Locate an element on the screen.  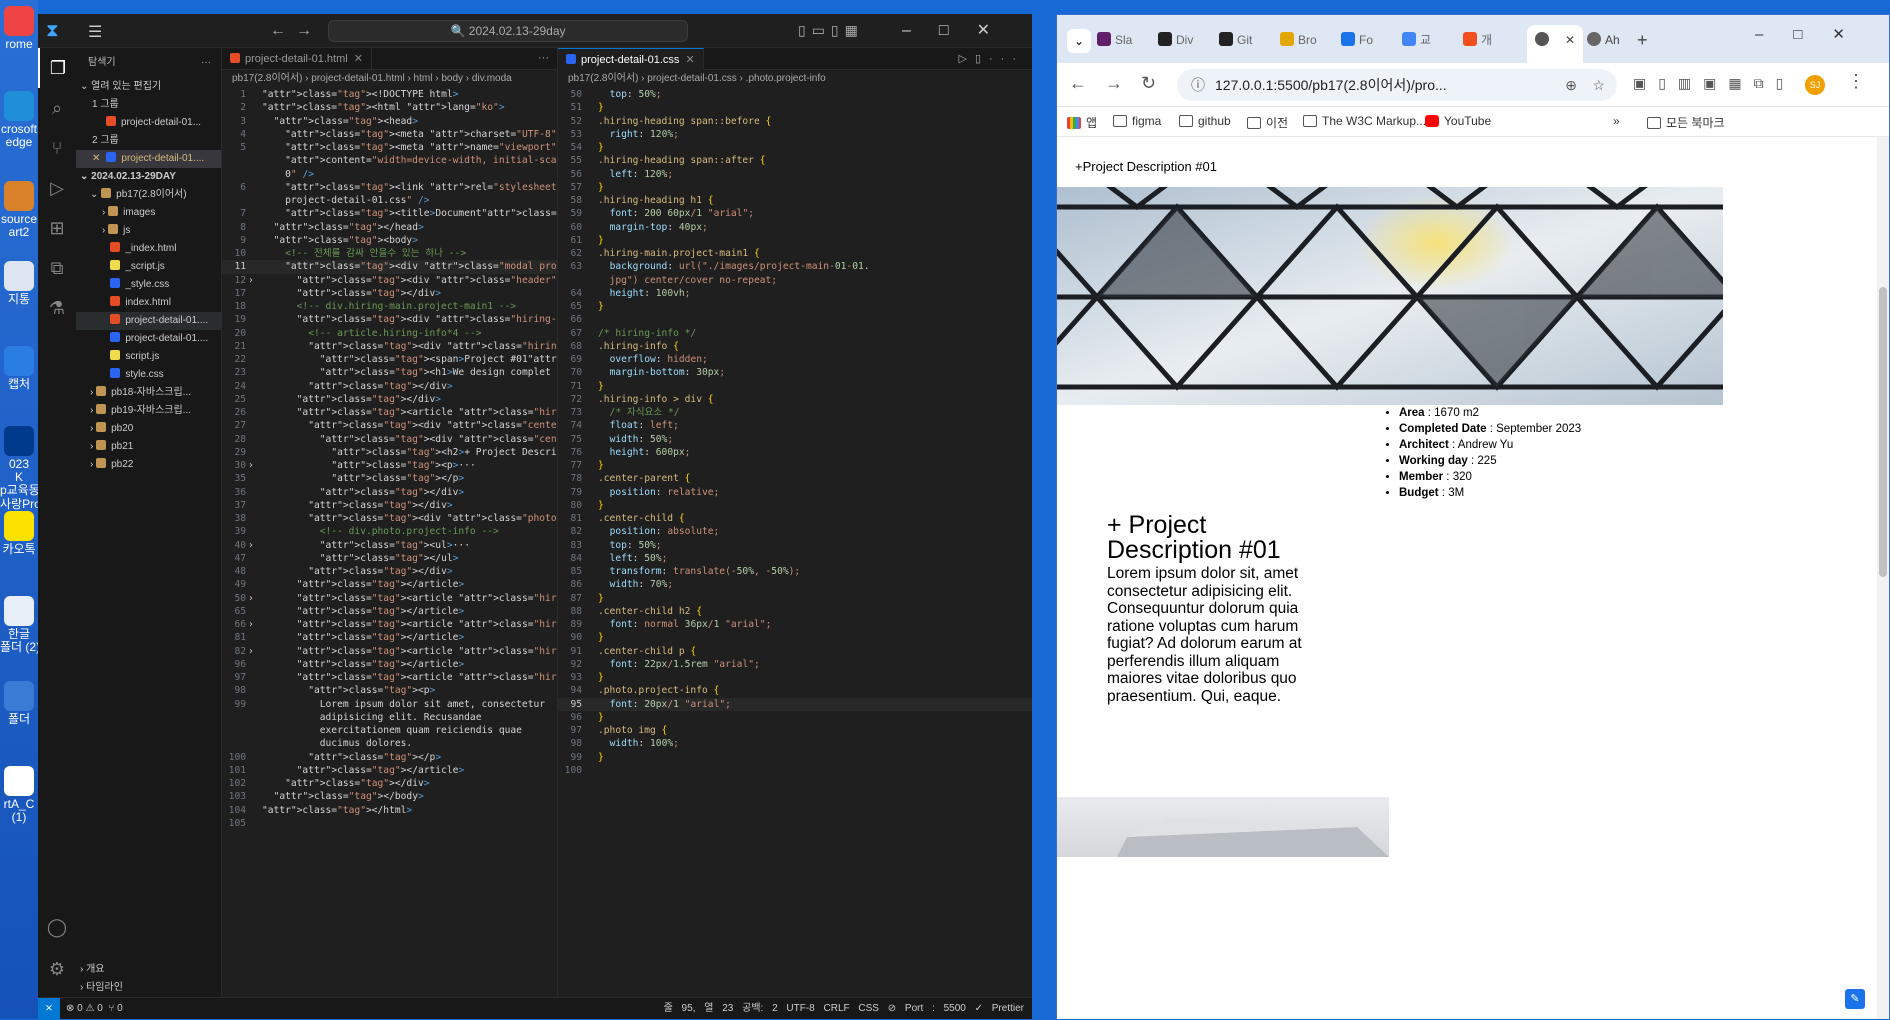
code-line: 30 › "attr">class="tag"><p>··· is located at coordinates (389, 465).